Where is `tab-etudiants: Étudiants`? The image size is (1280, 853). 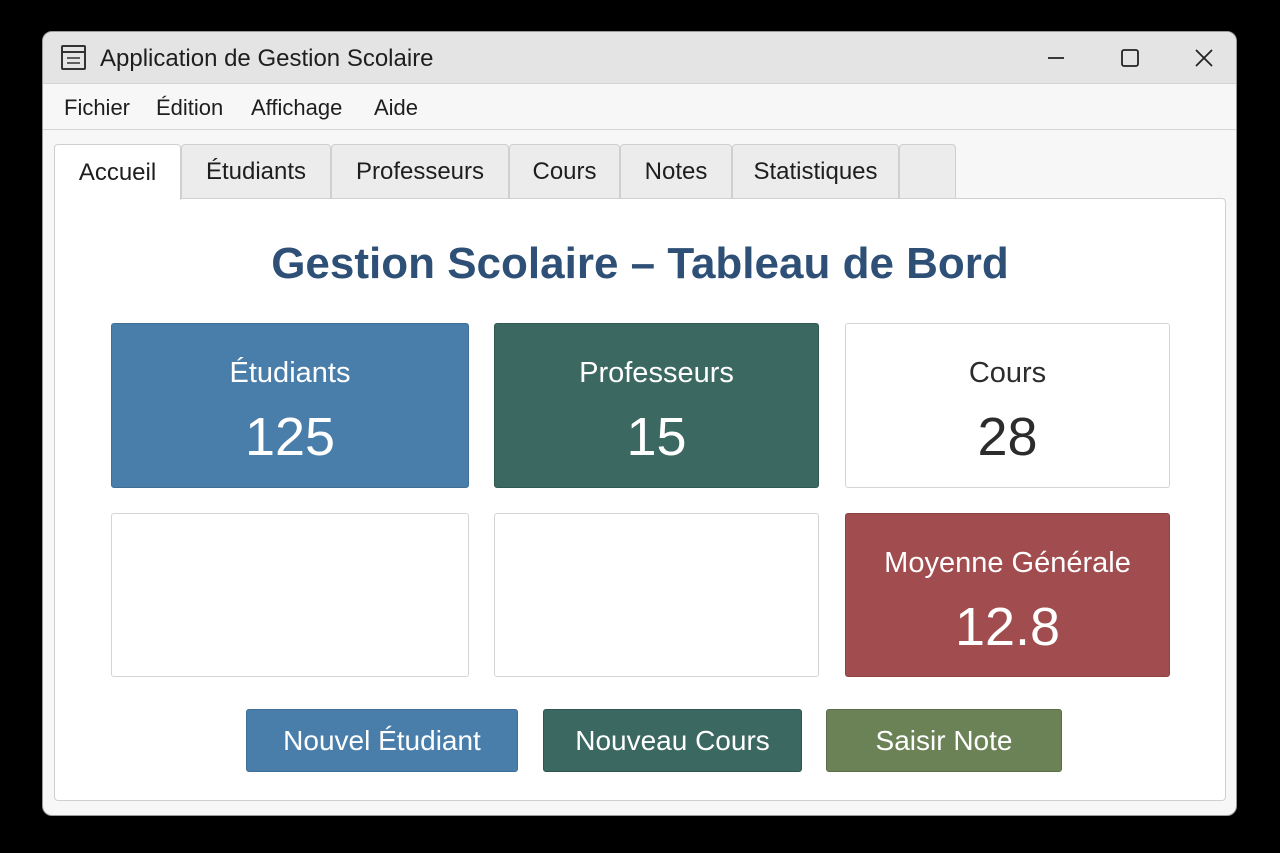 tab-etudiants: Étudiants is located at coordinates (256, 171).